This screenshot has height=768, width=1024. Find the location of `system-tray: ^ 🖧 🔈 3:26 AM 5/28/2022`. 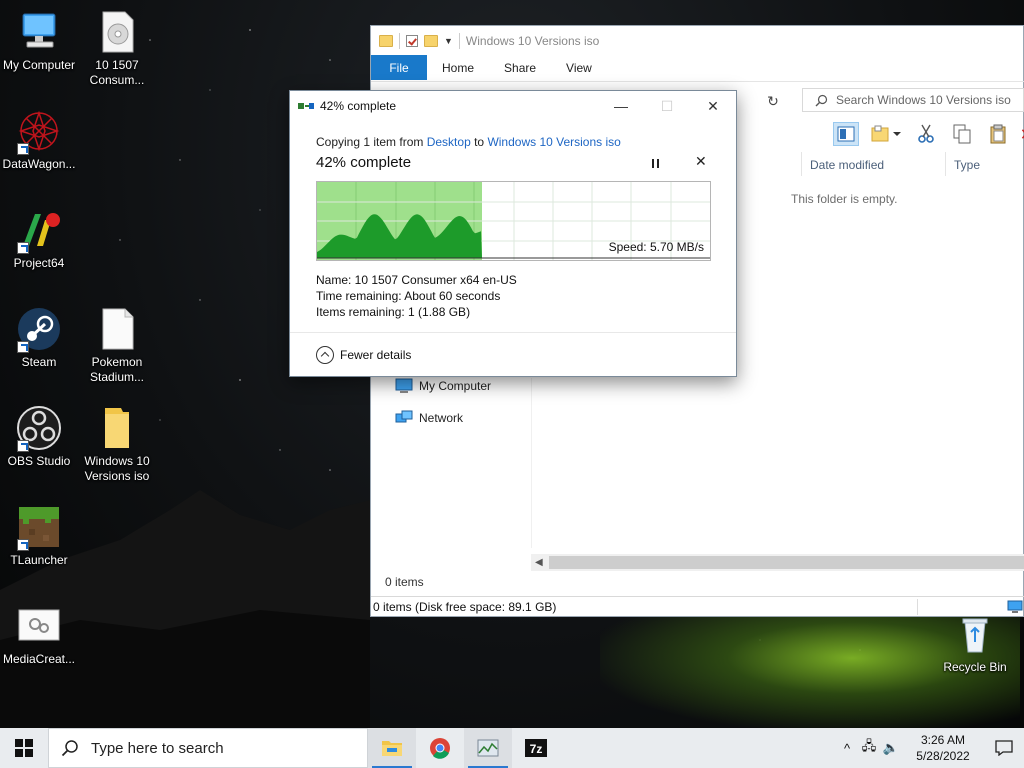

system-tray: ^ 🖧 🔈 3:26 AM 5/28/2022 is located at coordinates (930, 748).